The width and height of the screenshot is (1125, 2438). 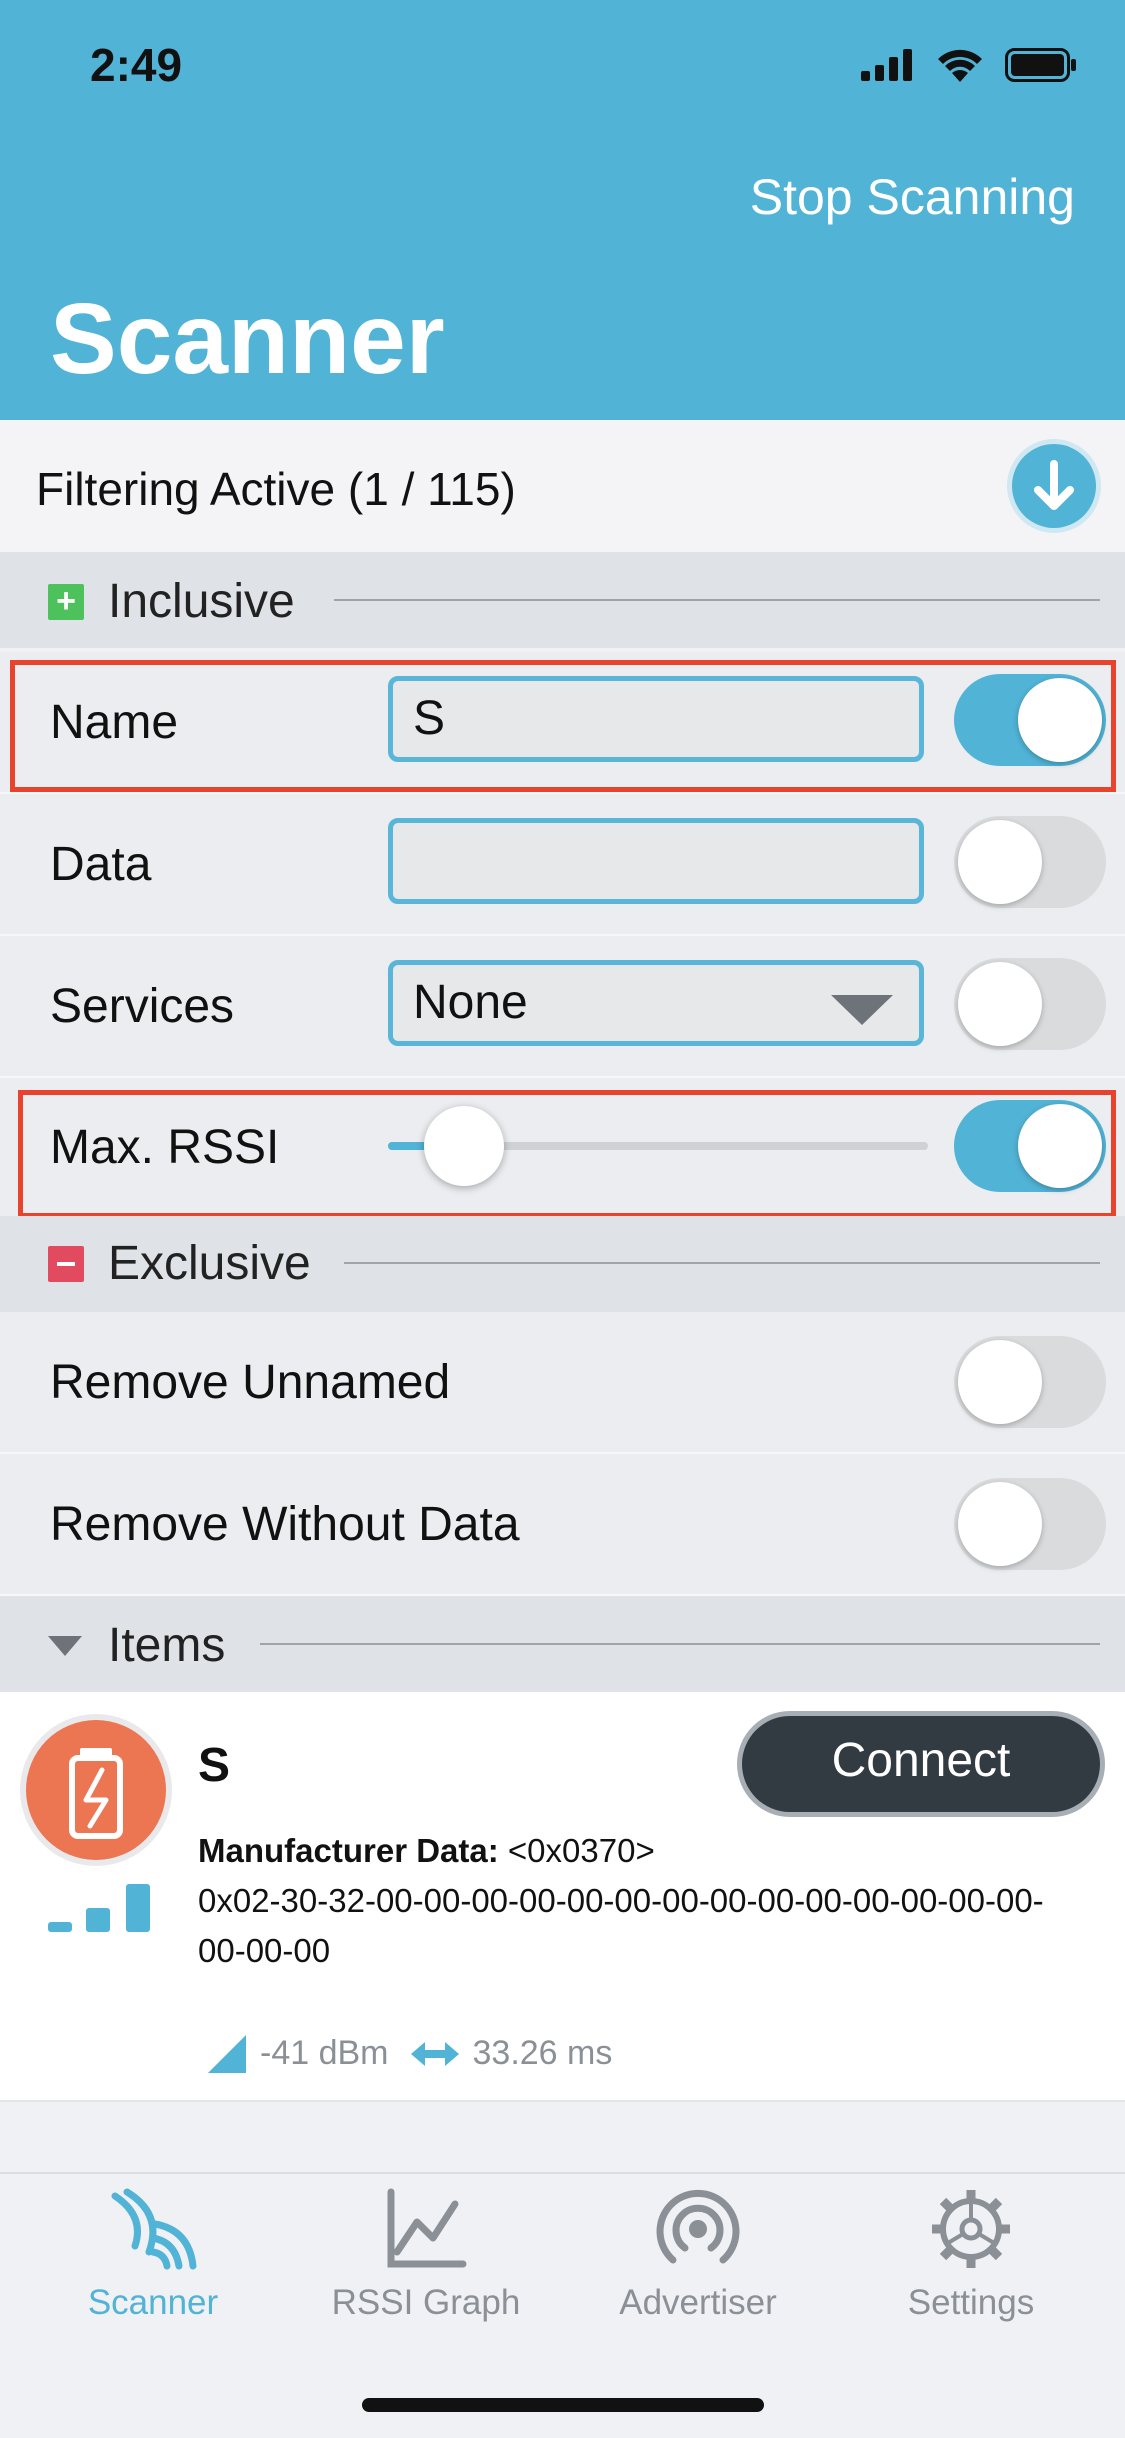 I want to click on services-select: None, so click(x=656, y=1003).